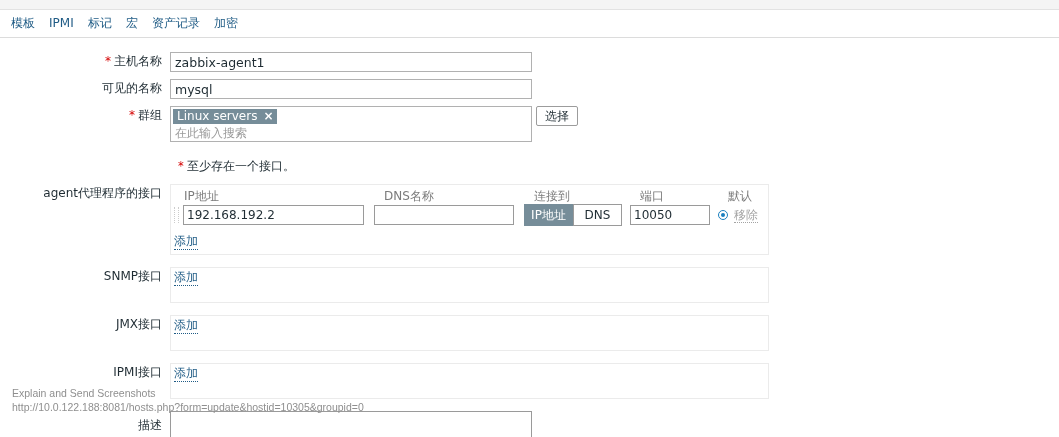 The image size is (1059, 437). Describe the element at coordinates (23, 23) in the screenshot. I see `tab: 模板` at that location.